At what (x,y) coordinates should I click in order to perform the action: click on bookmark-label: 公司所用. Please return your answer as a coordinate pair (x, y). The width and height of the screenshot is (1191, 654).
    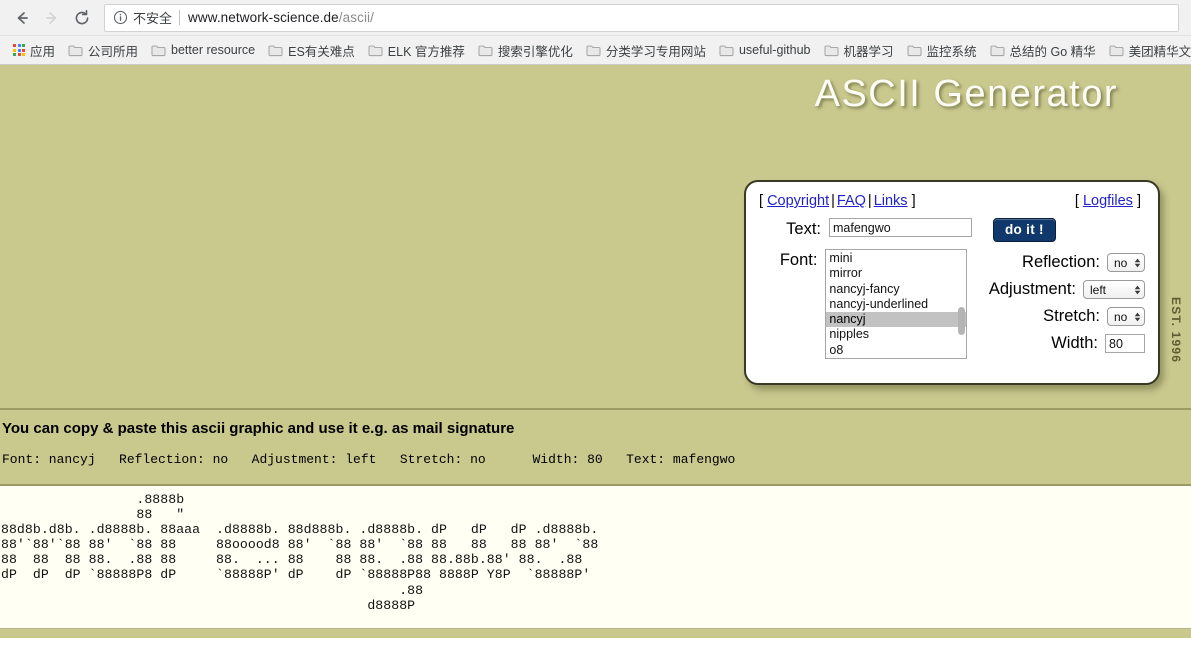
    Looking at the image, I should click on (113, 51).